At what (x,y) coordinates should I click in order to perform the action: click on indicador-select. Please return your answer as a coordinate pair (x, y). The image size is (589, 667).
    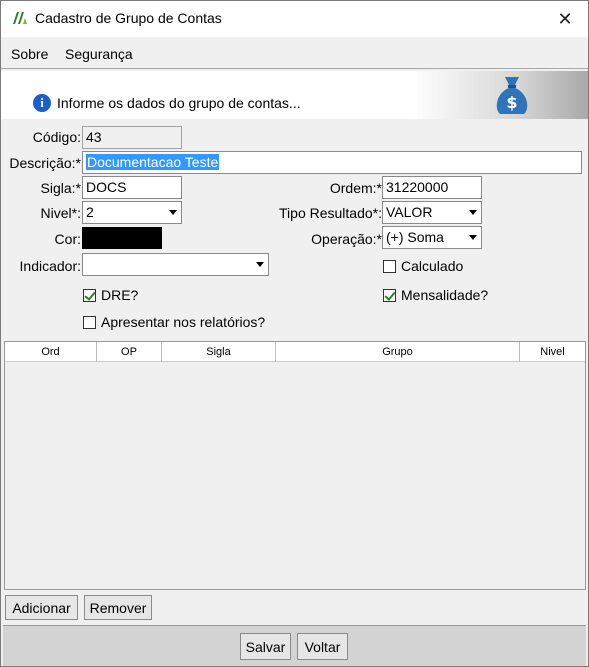
    Looking at the image, I should click on (175, 264).